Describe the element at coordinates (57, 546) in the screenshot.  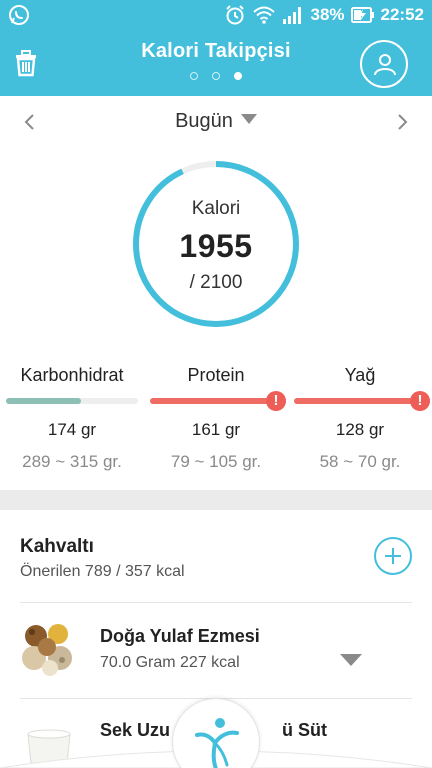
I see `meal-title: Kahvaltı` at that location.